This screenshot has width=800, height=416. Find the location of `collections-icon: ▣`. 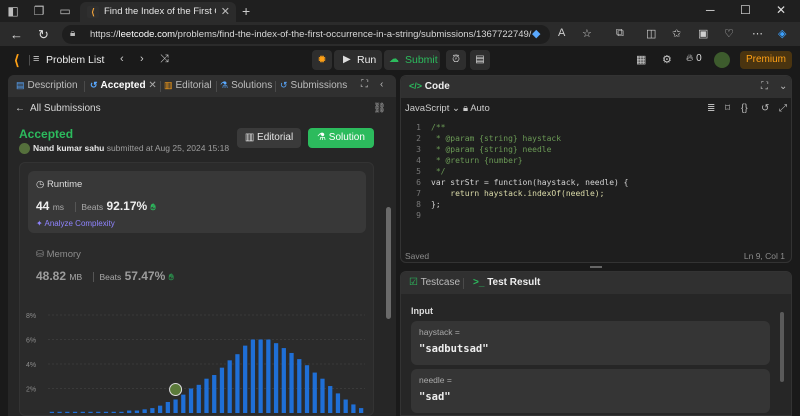

collections-icon: ▣ is located at coordinates (703, 33).